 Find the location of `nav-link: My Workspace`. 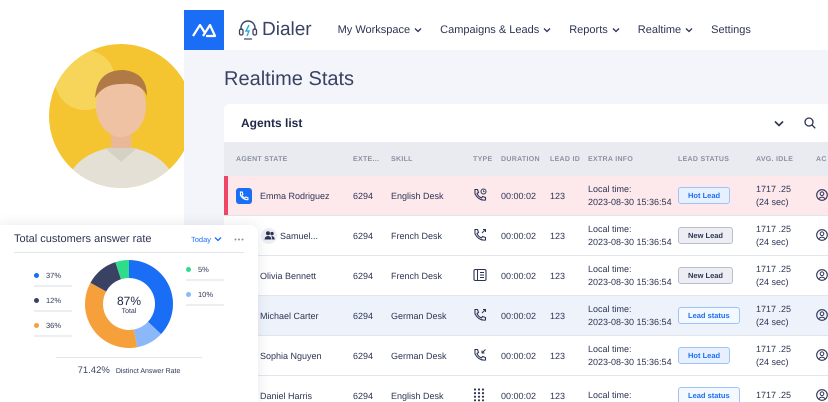

nav-link: My Workspace is located at coordinates (380, 30).